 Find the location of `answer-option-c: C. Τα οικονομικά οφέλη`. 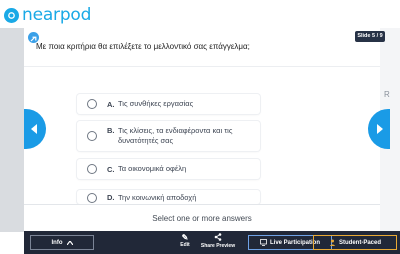

answer-option-c: C. Τα οικονομικά οφέλη is located at coordinates (168, 169).